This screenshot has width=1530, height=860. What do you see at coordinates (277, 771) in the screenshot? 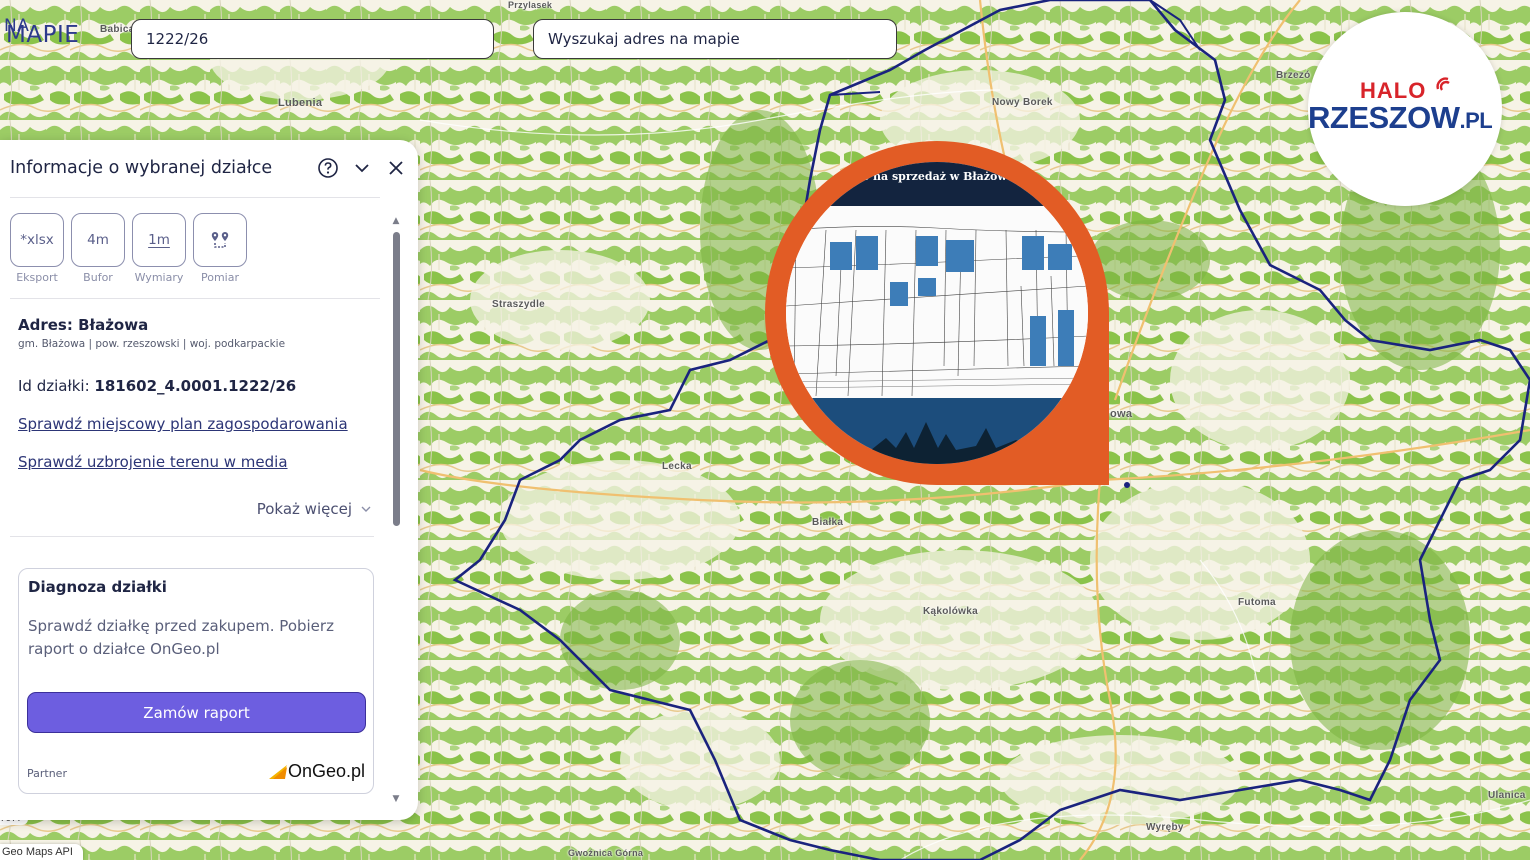
I see `ongeo-mark-icon` at bounding box center [277, 771].